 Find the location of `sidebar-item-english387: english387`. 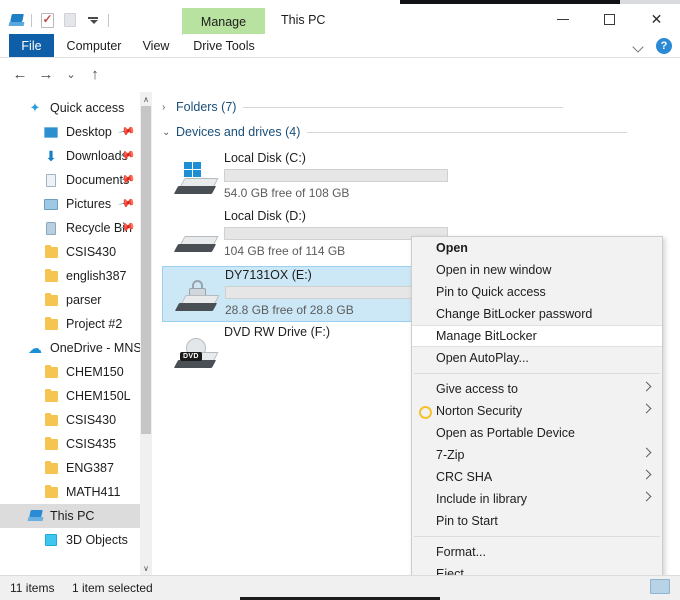

sidebar-item-english387: english387 is located at coordinates (76, 276).